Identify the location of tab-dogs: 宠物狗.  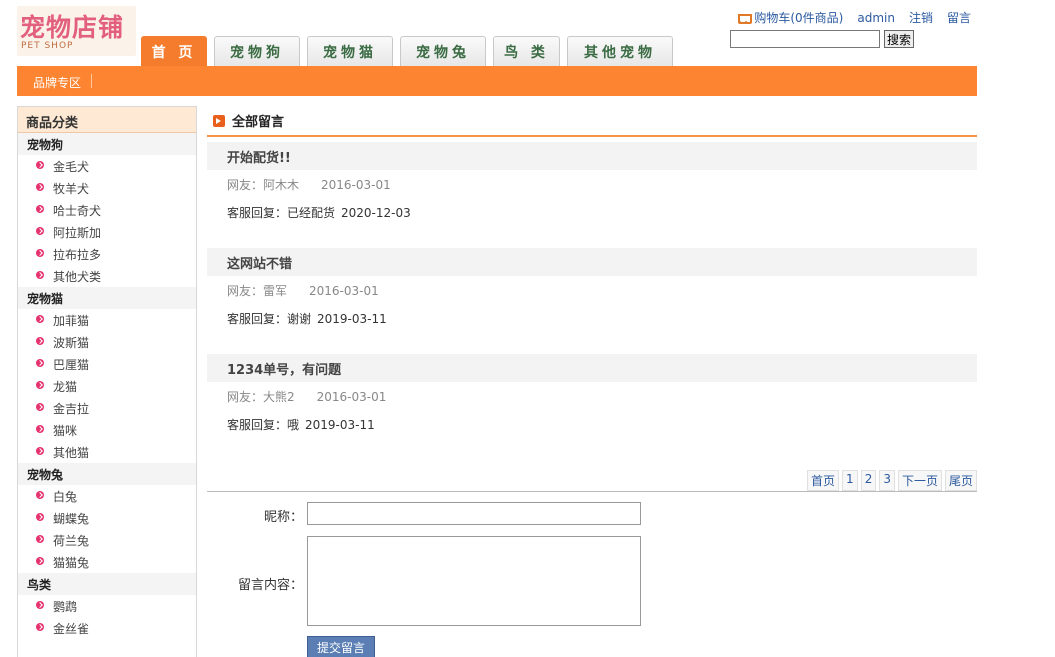
(257, 51).